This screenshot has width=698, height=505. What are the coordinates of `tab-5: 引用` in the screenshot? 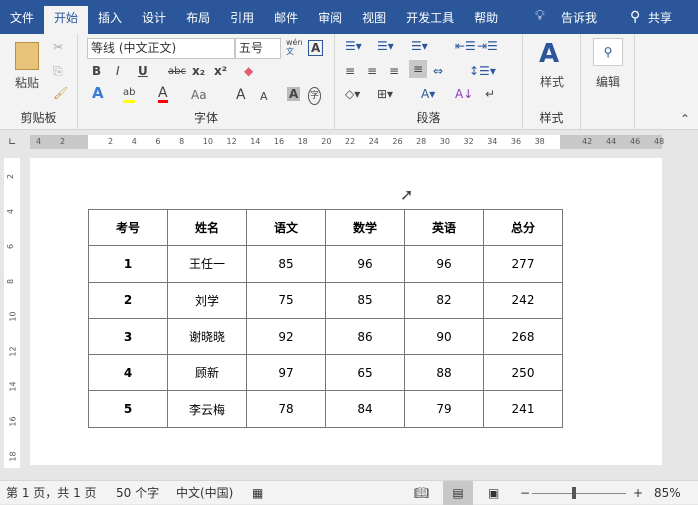 It's located at (242, 20).